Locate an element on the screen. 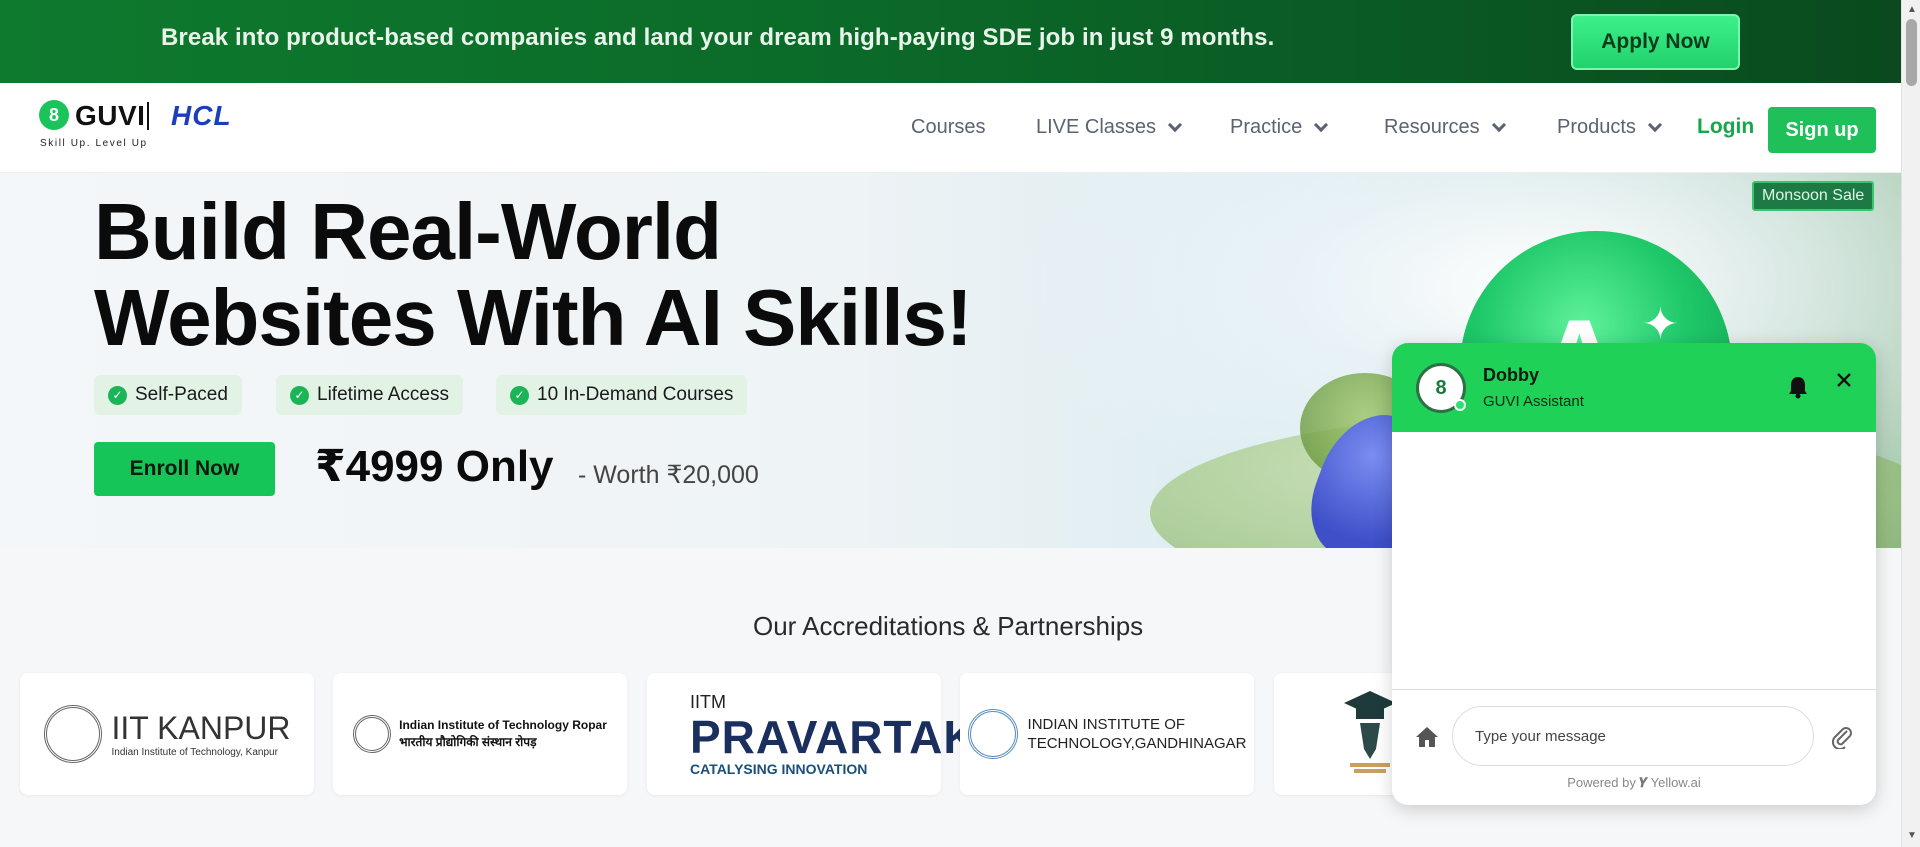 This screenshot has width=1920, height=847. nav-item-resources: Resources is located at coordinates (1445, 127).